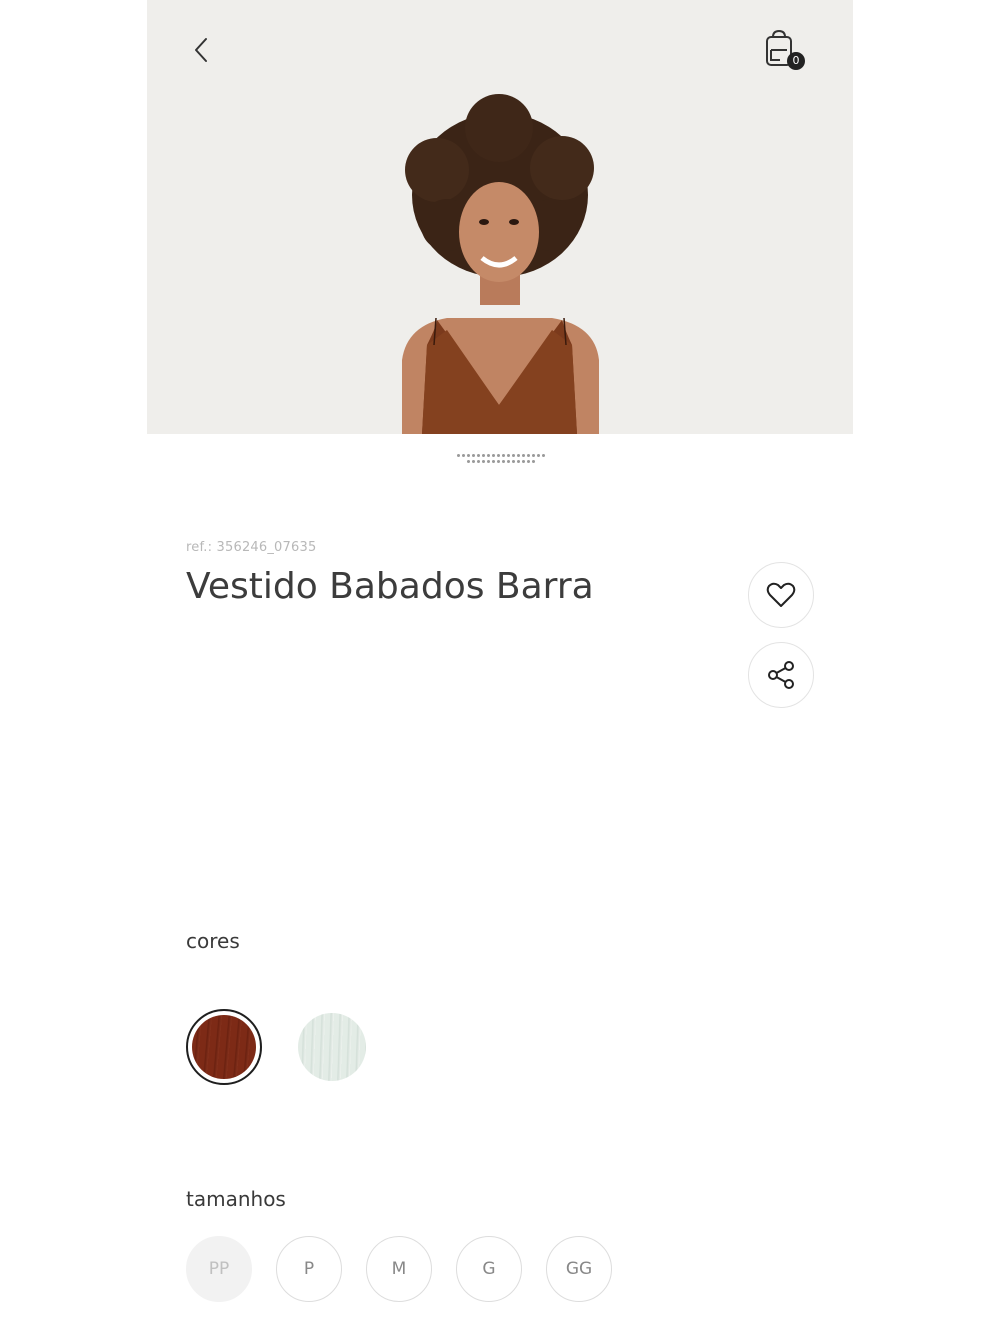 The image size is (1000, 1333). Describe the element at coordinates (390, 586) in the screenshot. I see `product-title: Vestido Babados Barra` at that location.